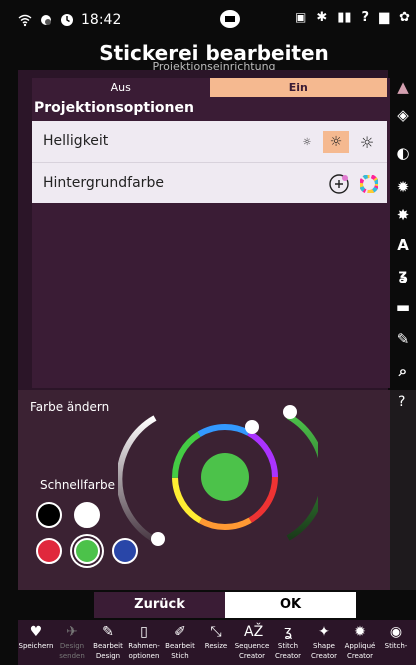  I want to click on brightness-medium-button: ☼, so click(336, 142).